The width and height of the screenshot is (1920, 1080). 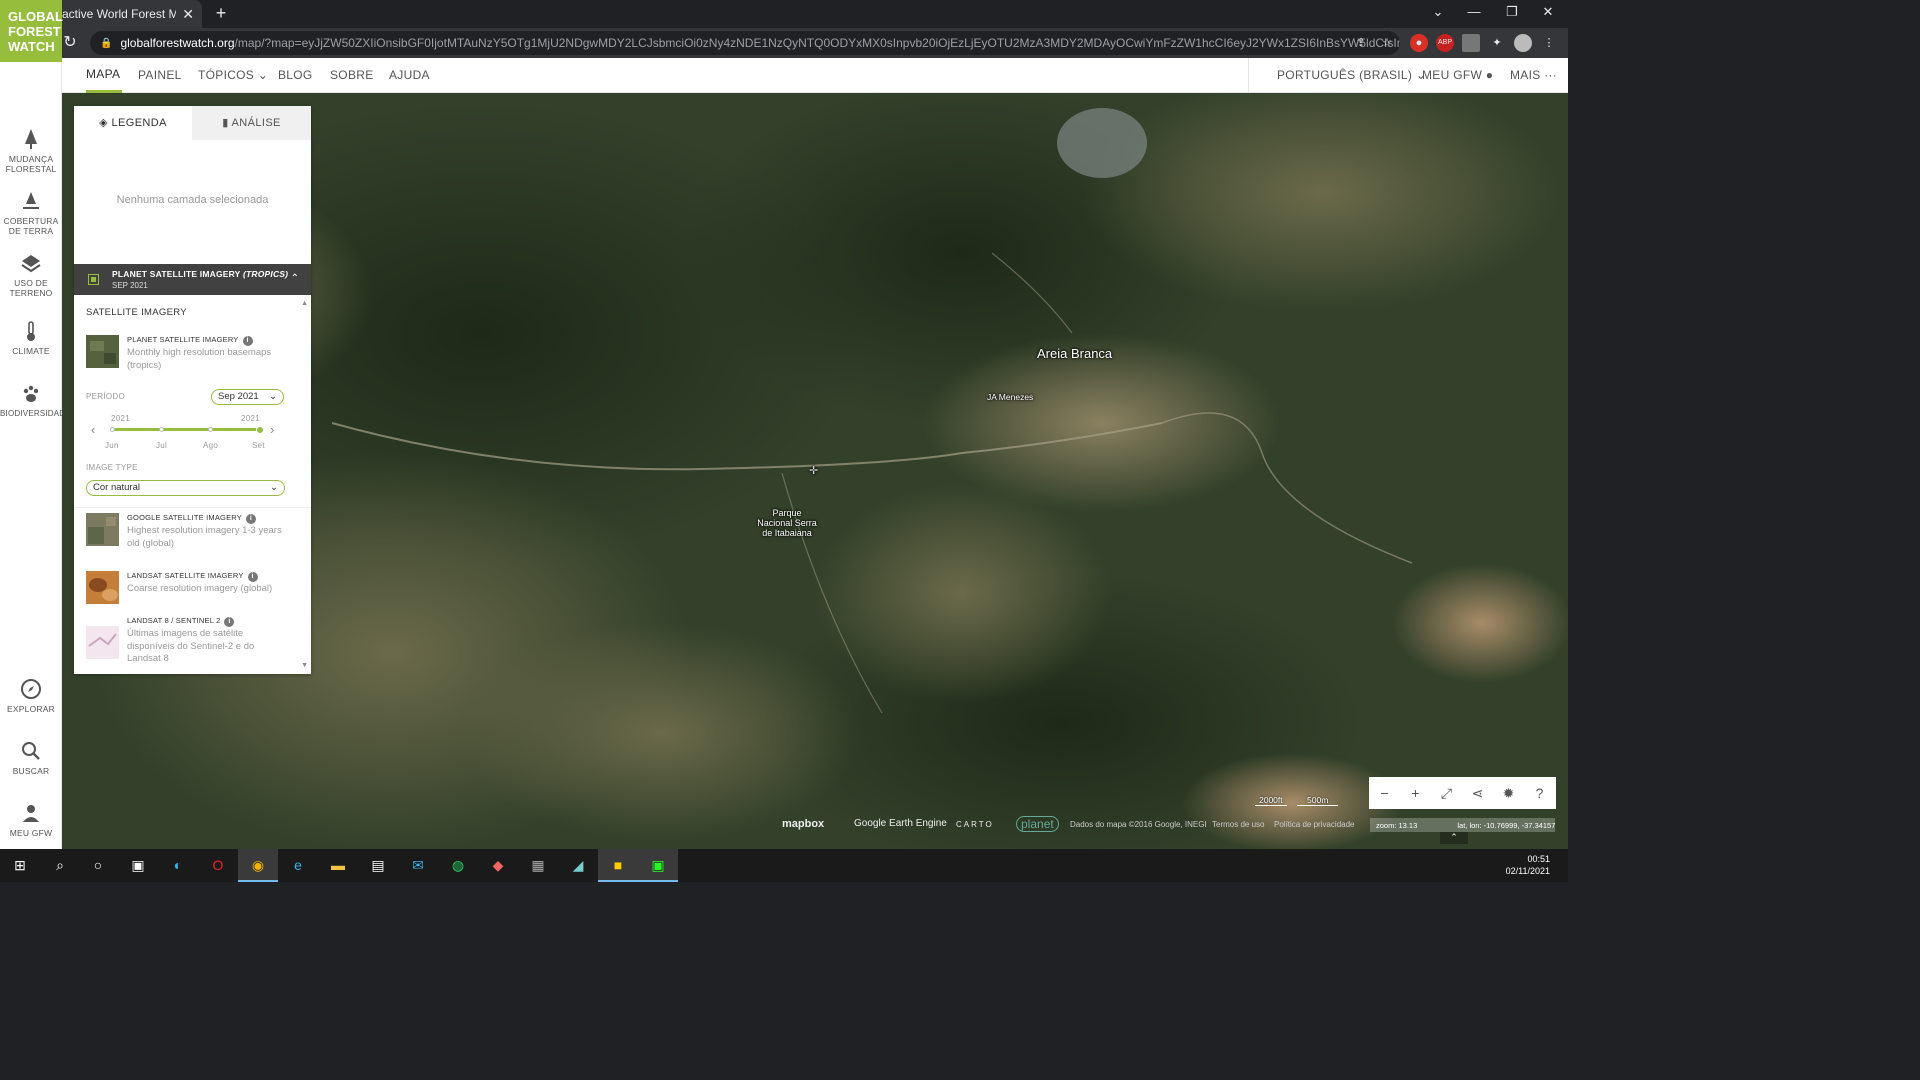 I want to click on expand-chevron-icon: ⌃, so click(x=1454, y=838).